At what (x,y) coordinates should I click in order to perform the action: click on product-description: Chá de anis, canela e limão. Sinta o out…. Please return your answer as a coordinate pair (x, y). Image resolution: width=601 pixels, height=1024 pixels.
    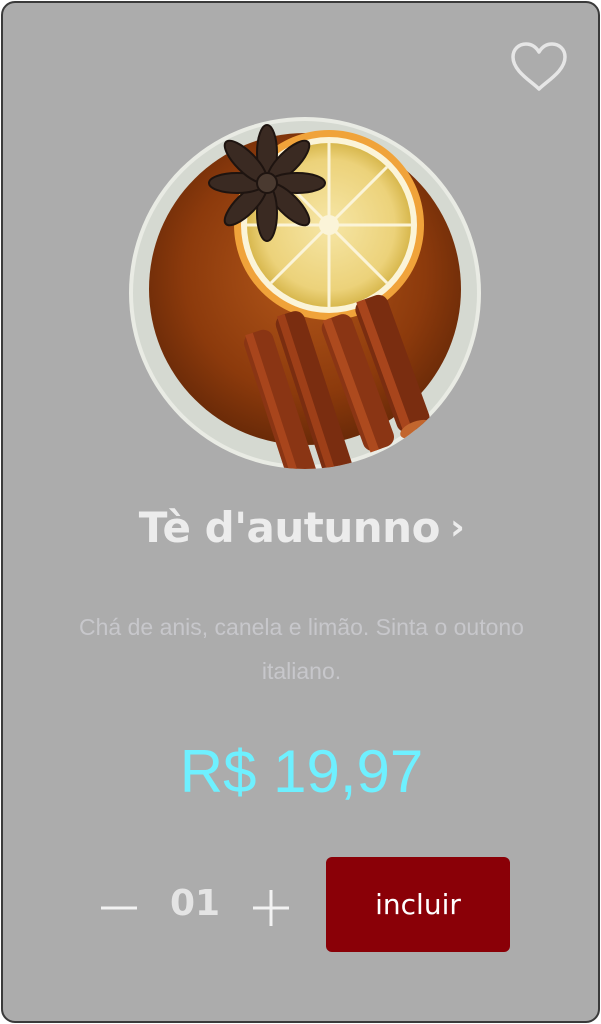
    Looking at the image, I should click on (301, 649).